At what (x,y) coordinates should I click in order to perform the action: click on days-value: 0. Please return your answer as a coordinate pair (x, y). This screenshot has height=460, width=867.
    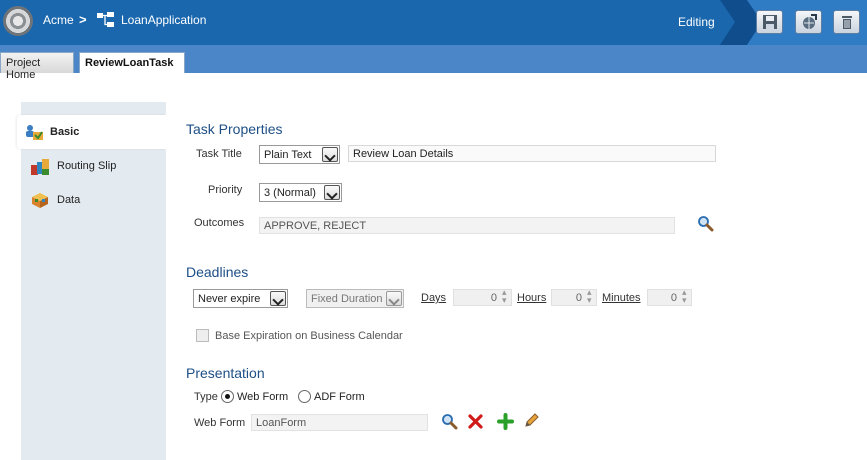
    Looking at the image, I should click on (493, 298).